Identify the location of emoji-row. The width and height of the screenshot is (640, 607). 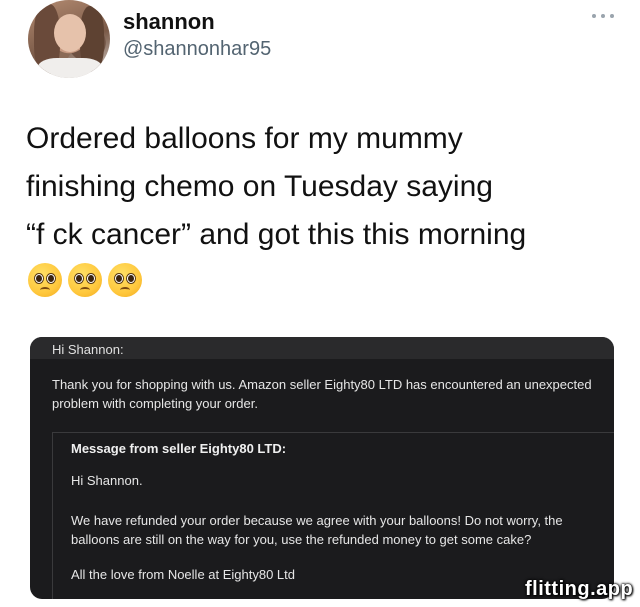
(85, 280).